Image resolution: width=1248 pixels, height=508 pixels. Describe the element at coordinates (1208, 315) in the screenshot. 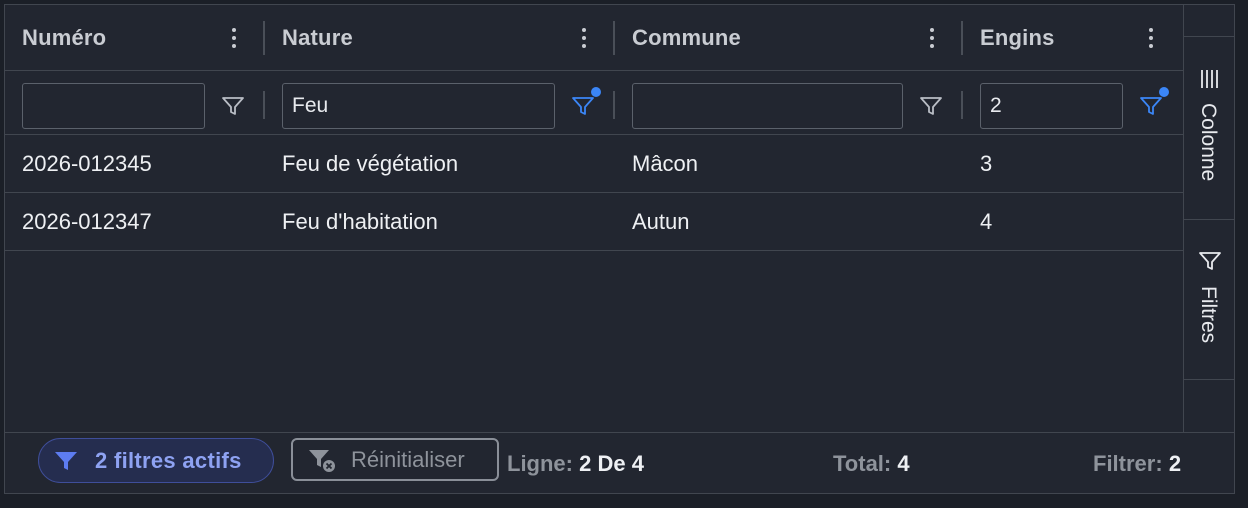

I see `tab-filters-label: Filtres` at that location.